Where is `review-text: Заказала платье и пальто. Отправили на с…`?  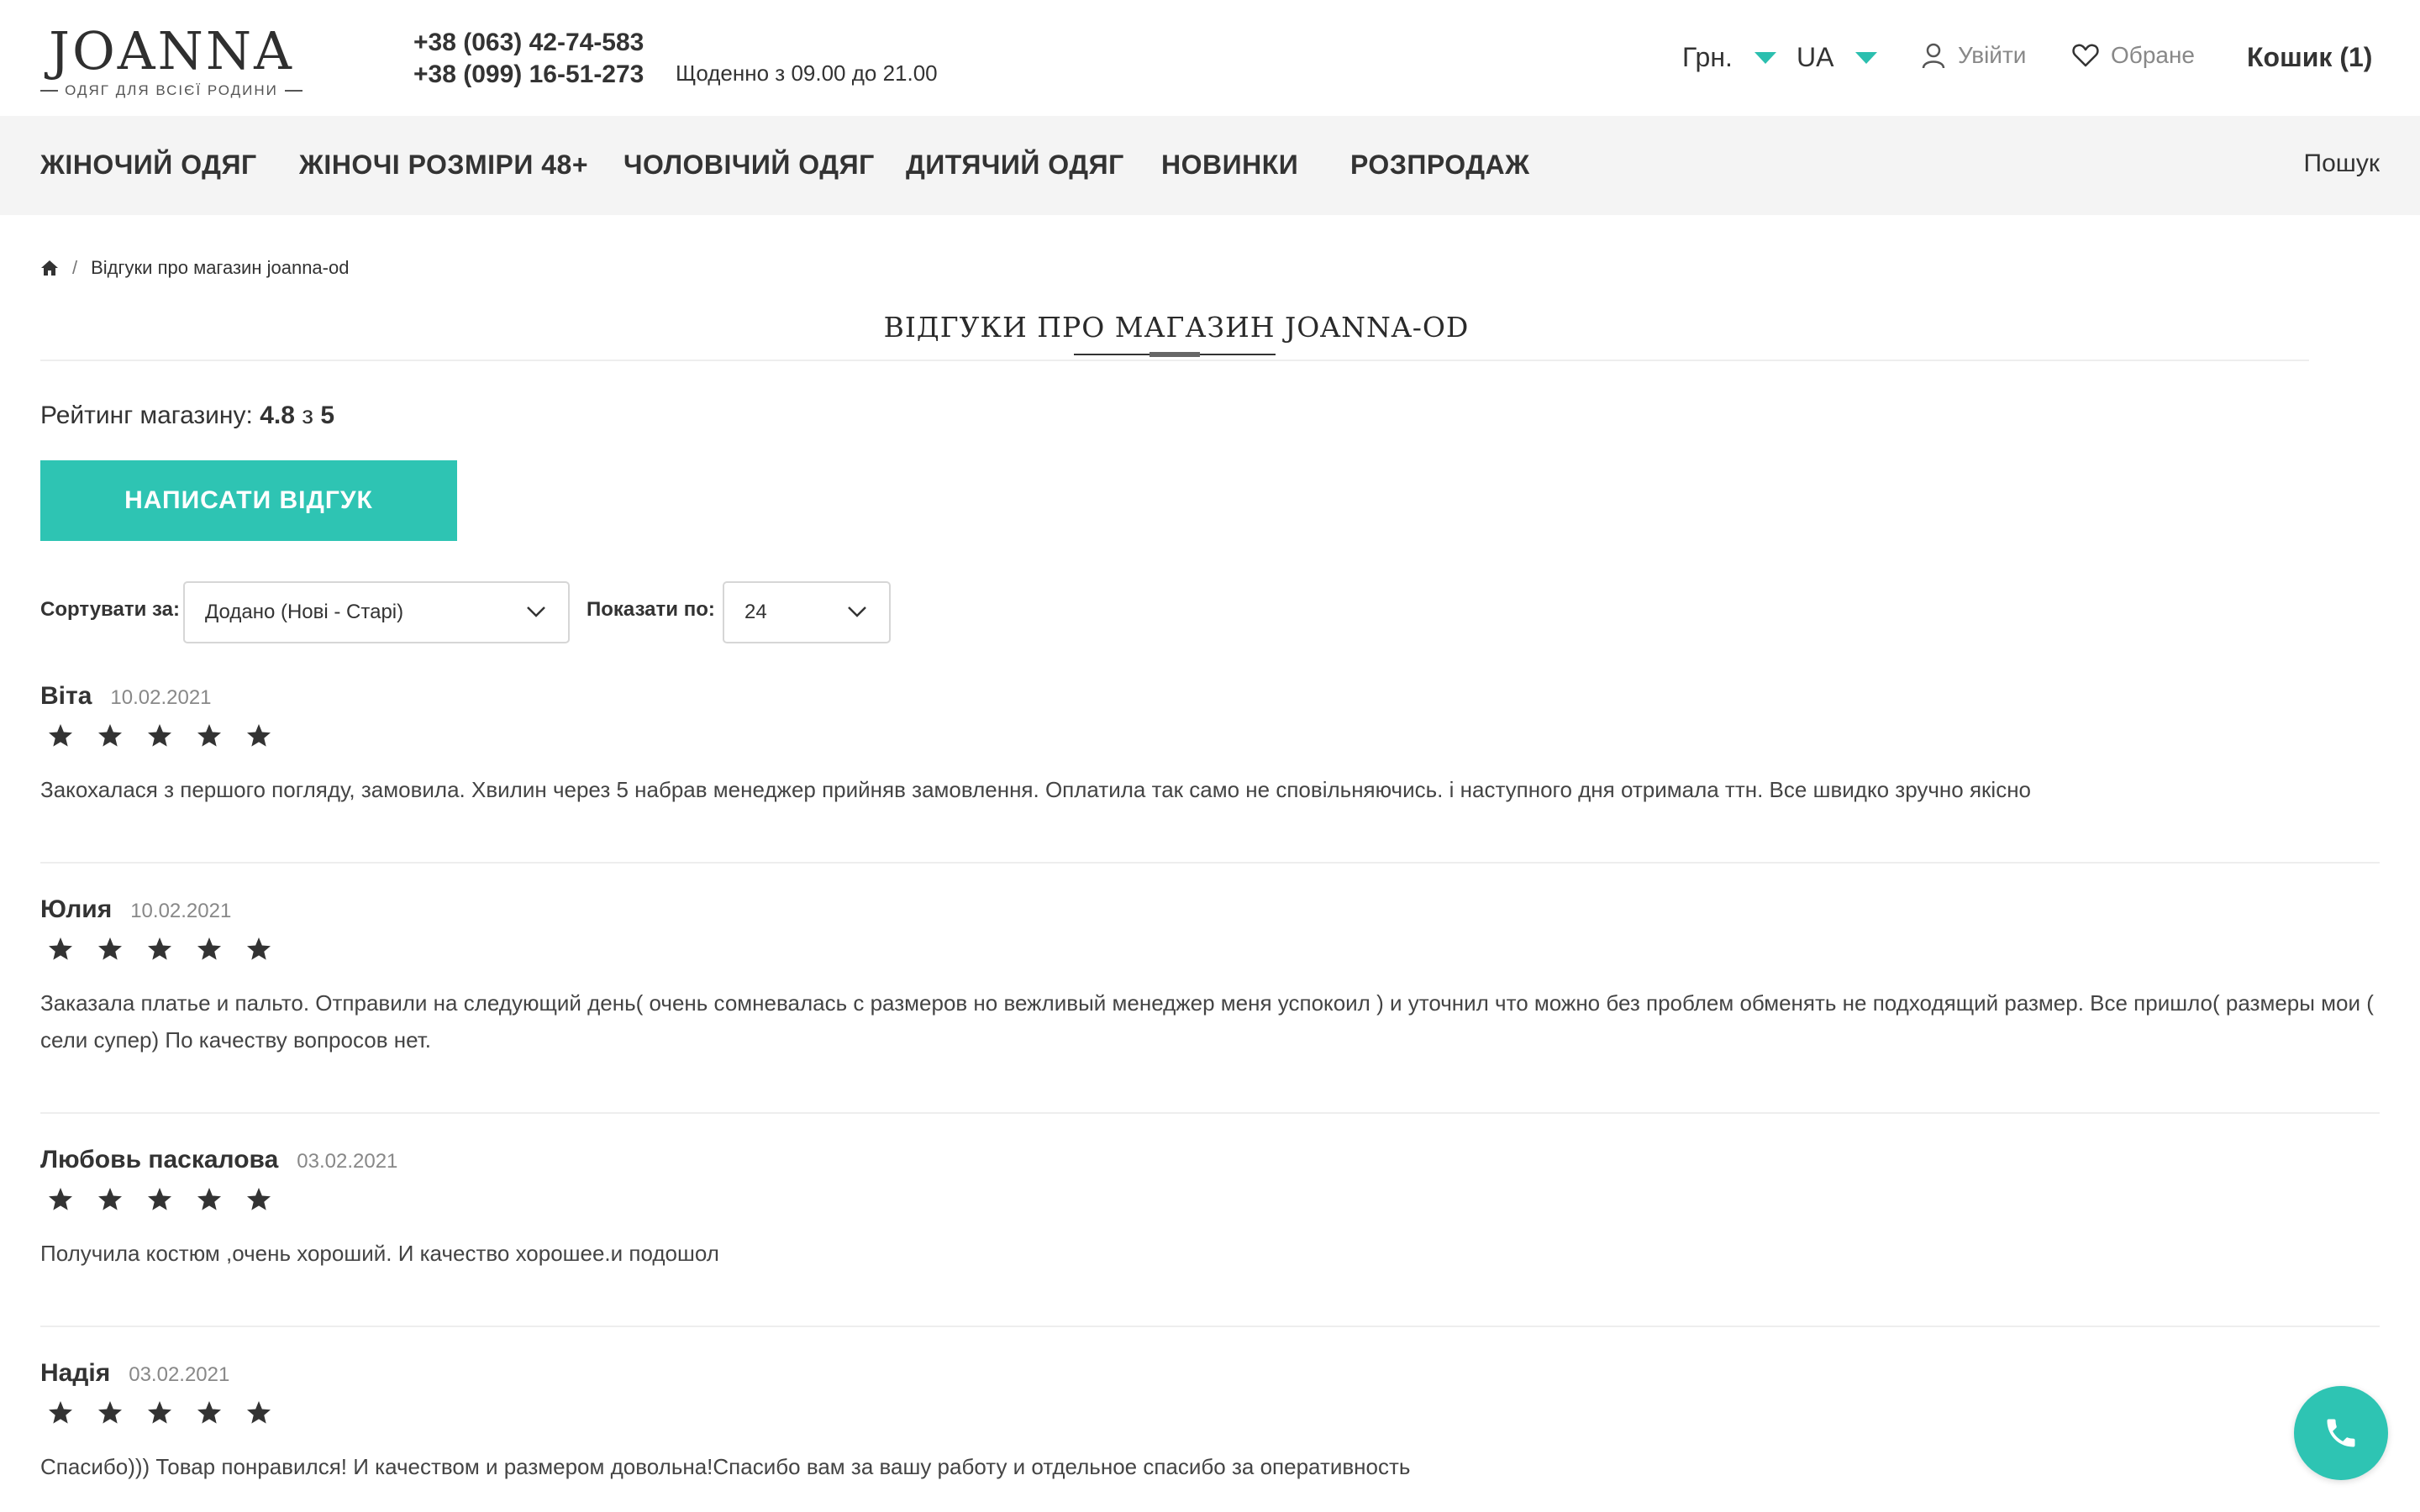 review-text: Заказала платье и пальто. Отправили на с… is located at coordinates (1207, 1021).